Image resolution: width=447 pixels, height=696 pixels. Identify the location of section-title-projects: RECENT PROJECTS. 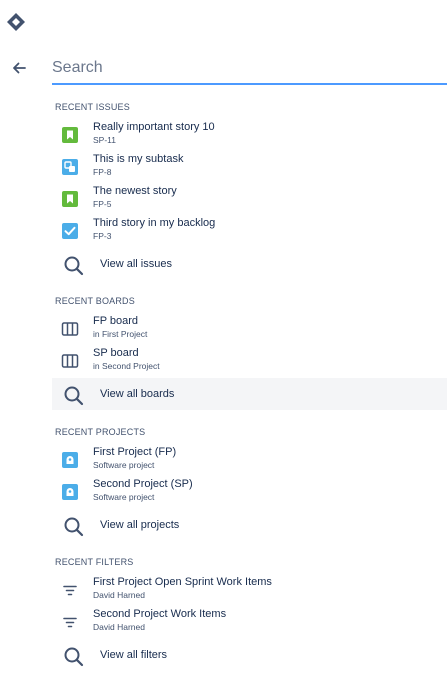
(100, 432).